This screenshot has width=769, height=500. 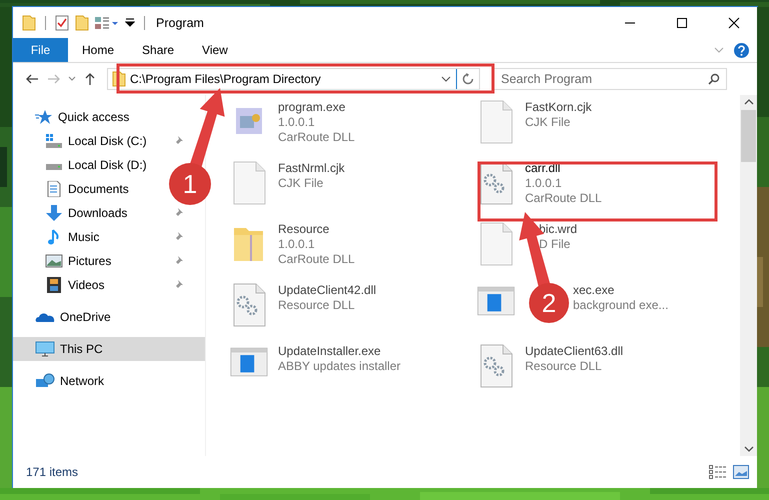 I want to click on file-detail: ABBY updates installer, so click(x=339, y=366).